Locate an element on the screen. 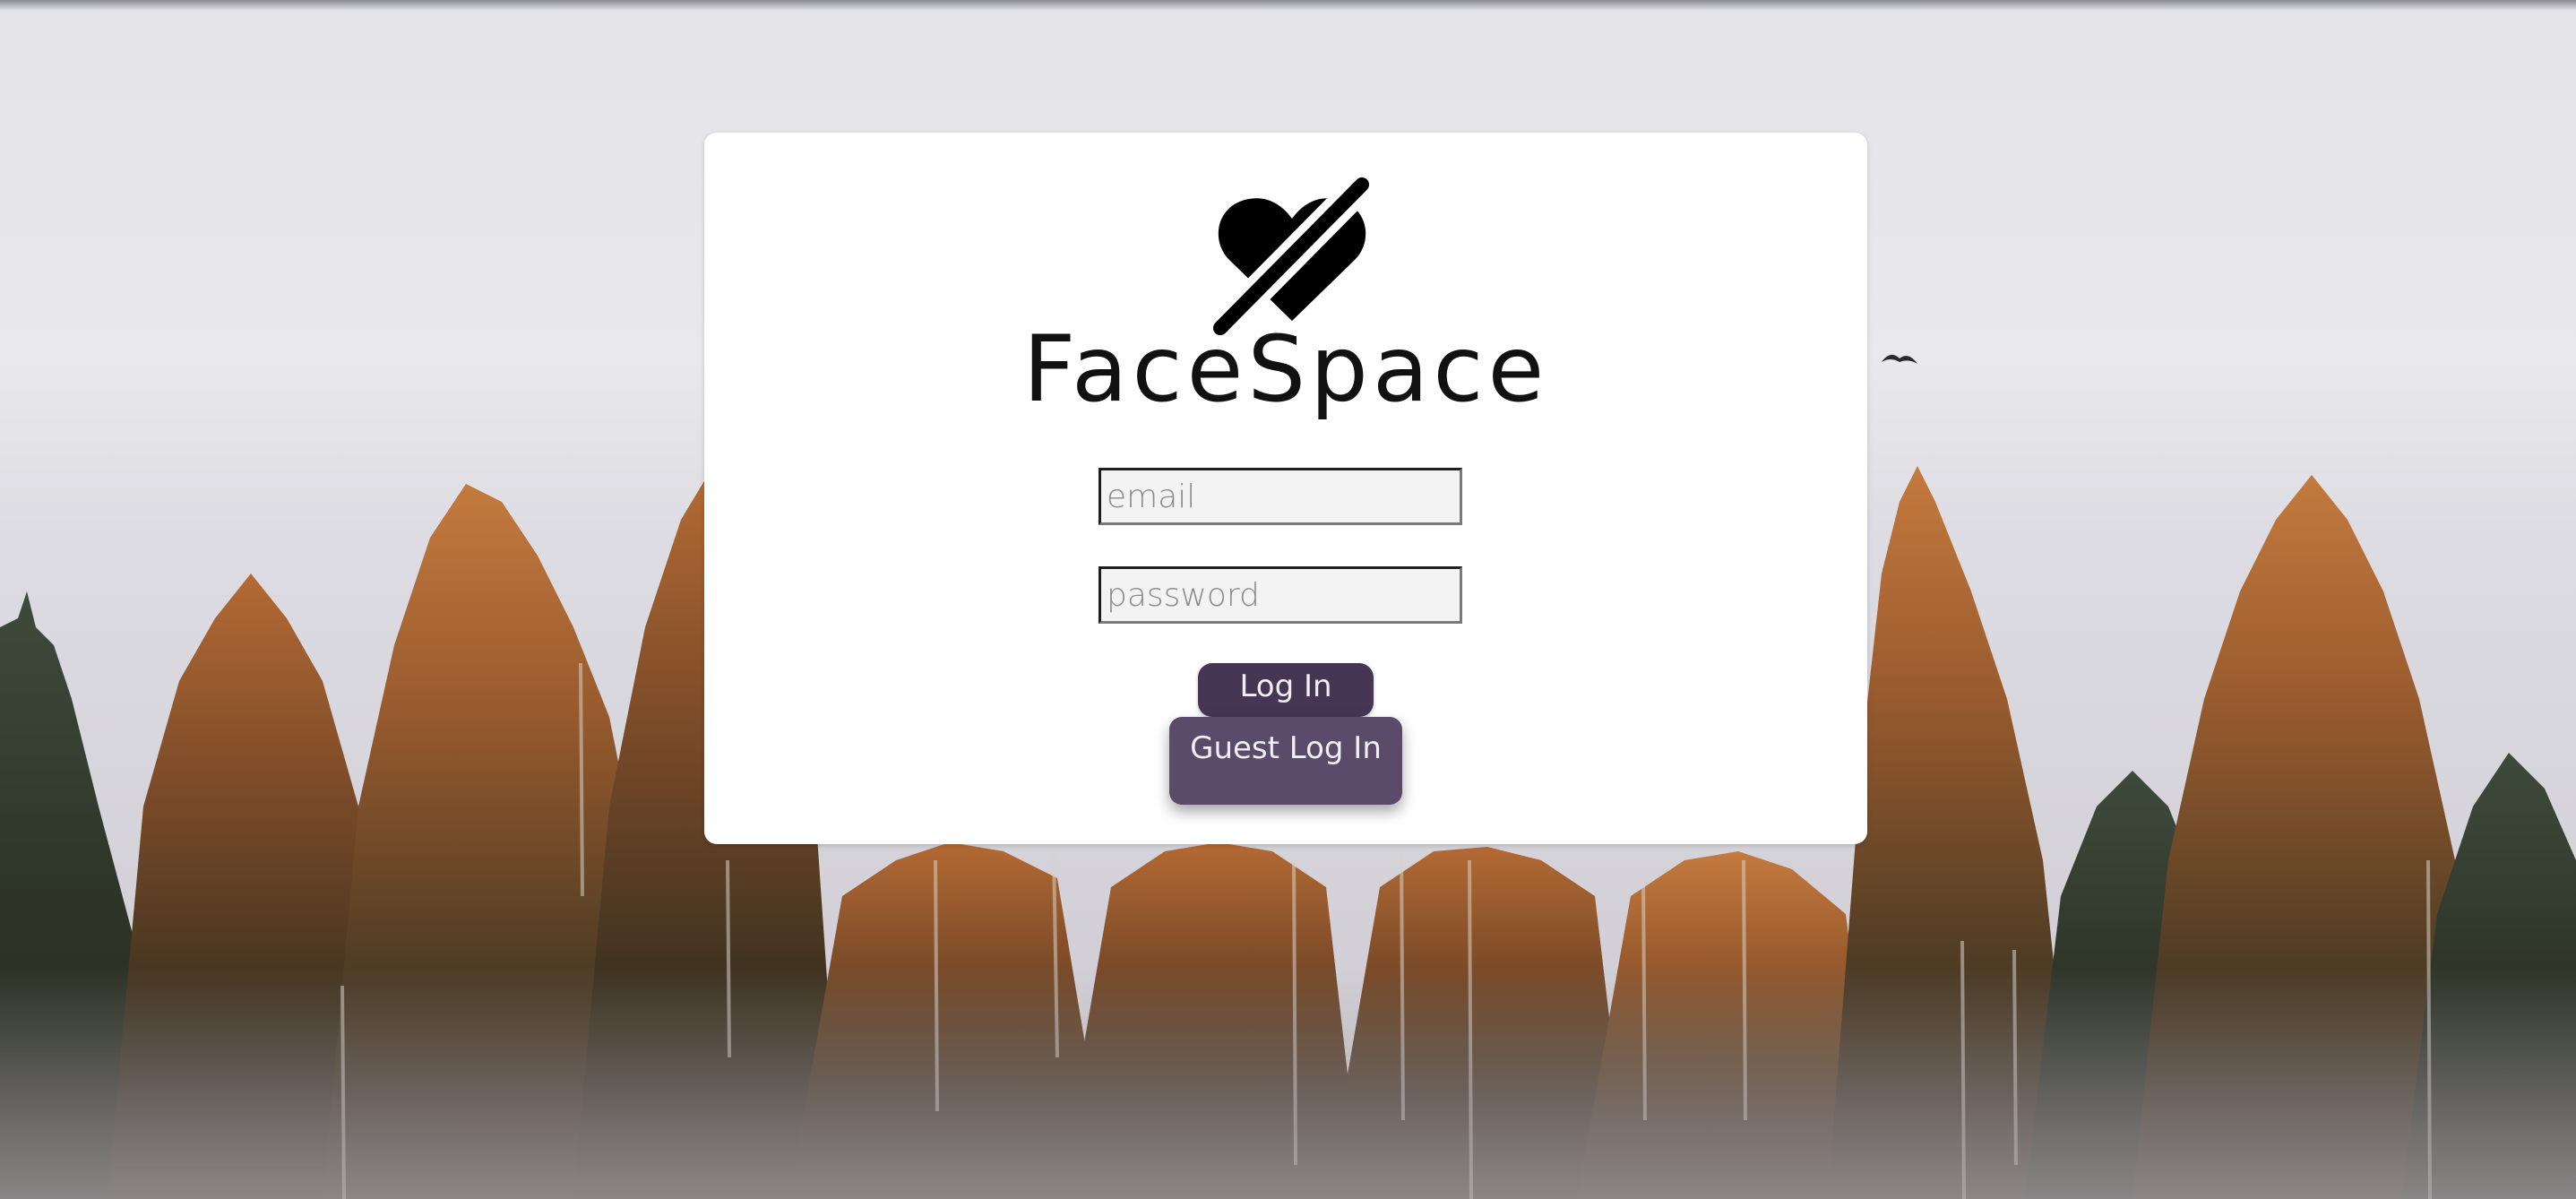 Image resolution: width=2576 pixels, height=1199 pixels. login-button: Log In is located at coordinates (1286, 690).